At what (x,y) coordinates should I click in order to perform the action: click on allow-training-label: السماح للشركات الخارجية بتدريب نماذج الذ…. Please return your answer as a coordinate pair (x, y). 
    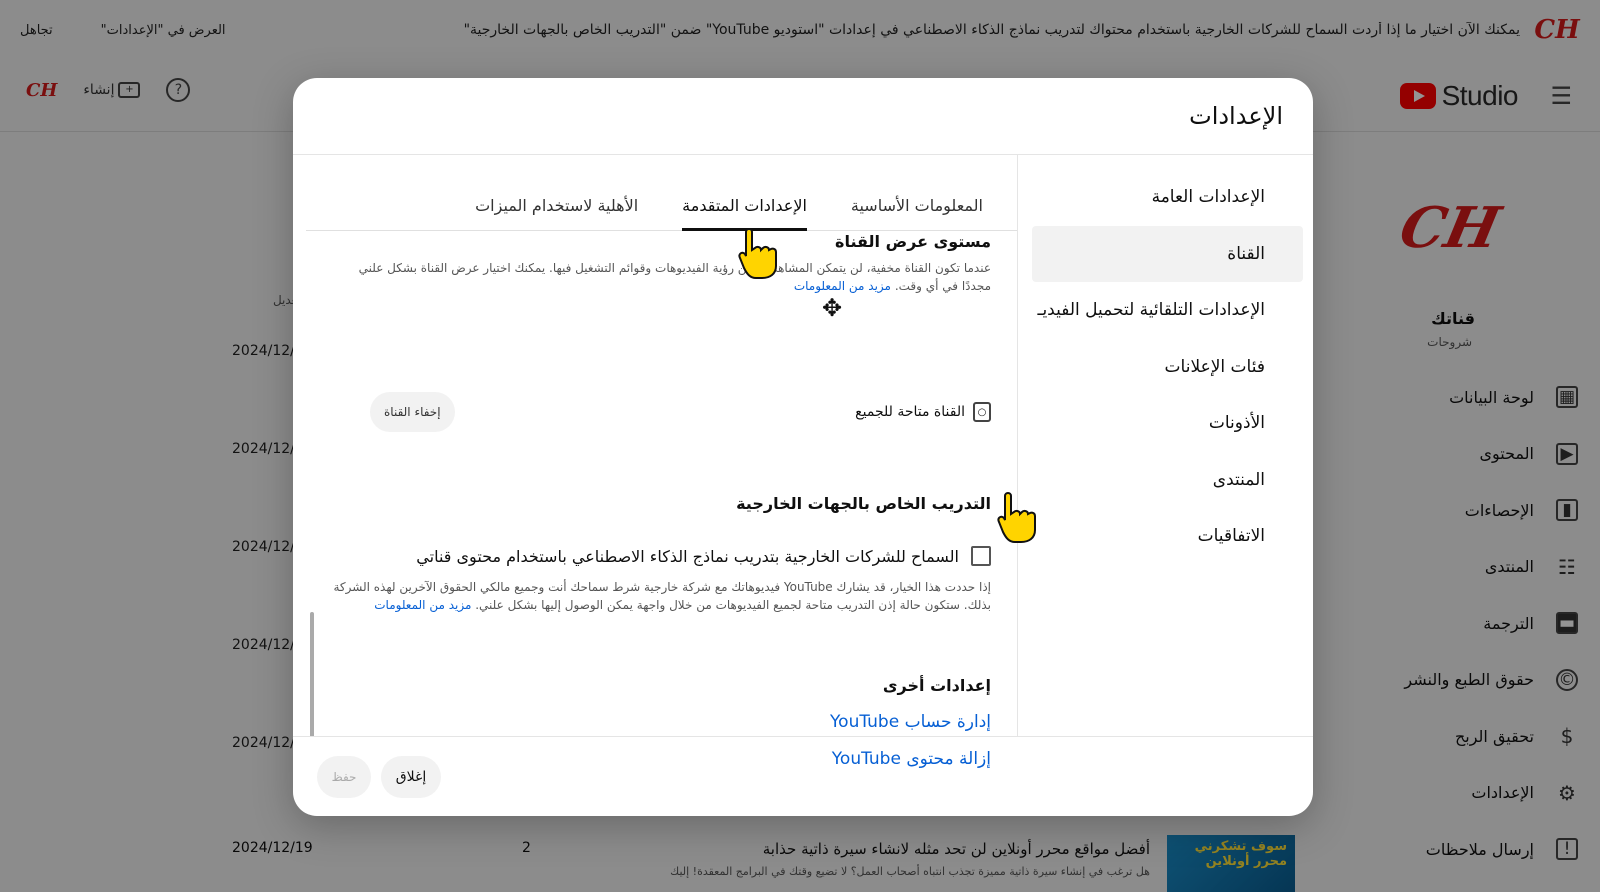
    Looking at the image, I should click on (687, 556).